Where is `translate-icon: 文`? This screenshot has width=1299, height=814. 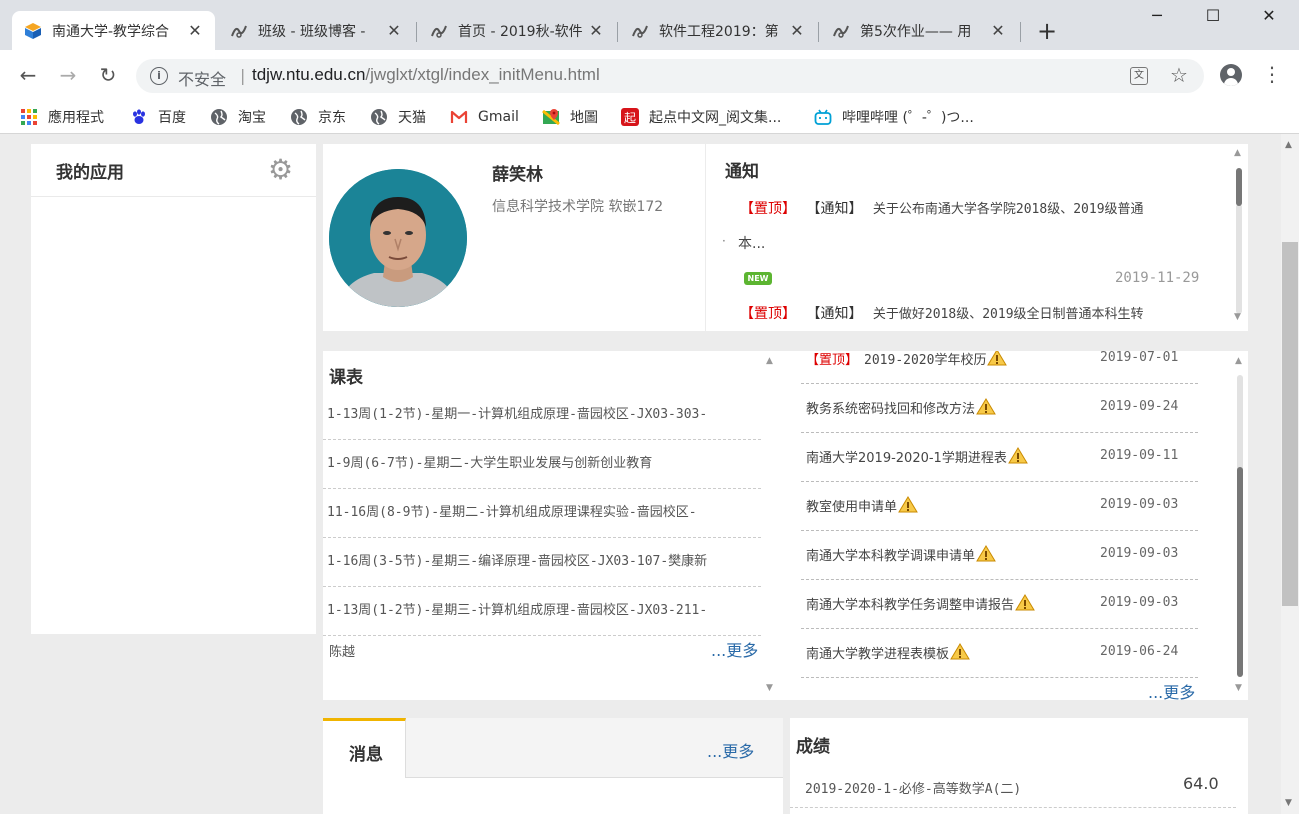 translate-icon: 文 is located at coordinates (1139, 76).